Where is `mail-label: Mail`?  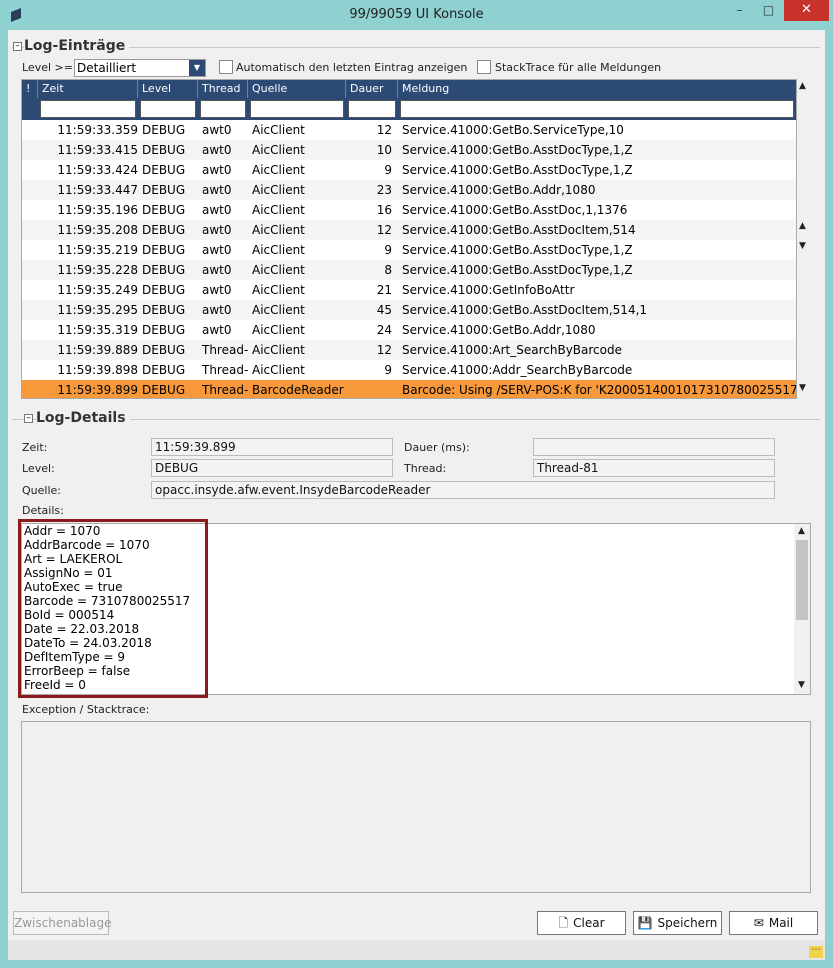 mail-label: Mail is located at coordinates (781, 923).